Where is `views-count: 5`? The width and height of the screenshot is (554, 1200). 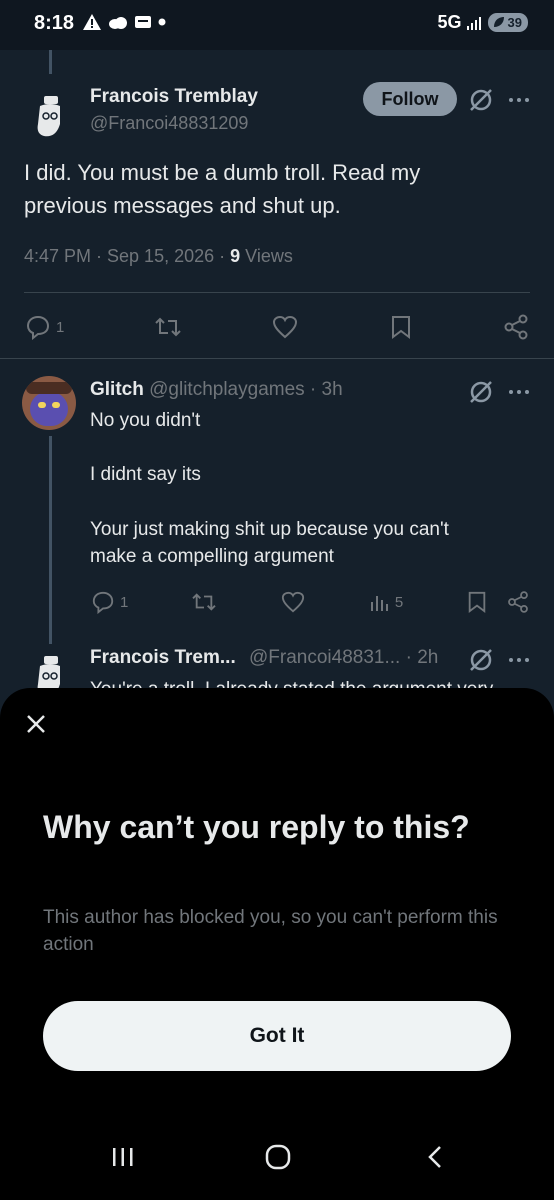 views-count: 5 is located at coordinates (399, 602).